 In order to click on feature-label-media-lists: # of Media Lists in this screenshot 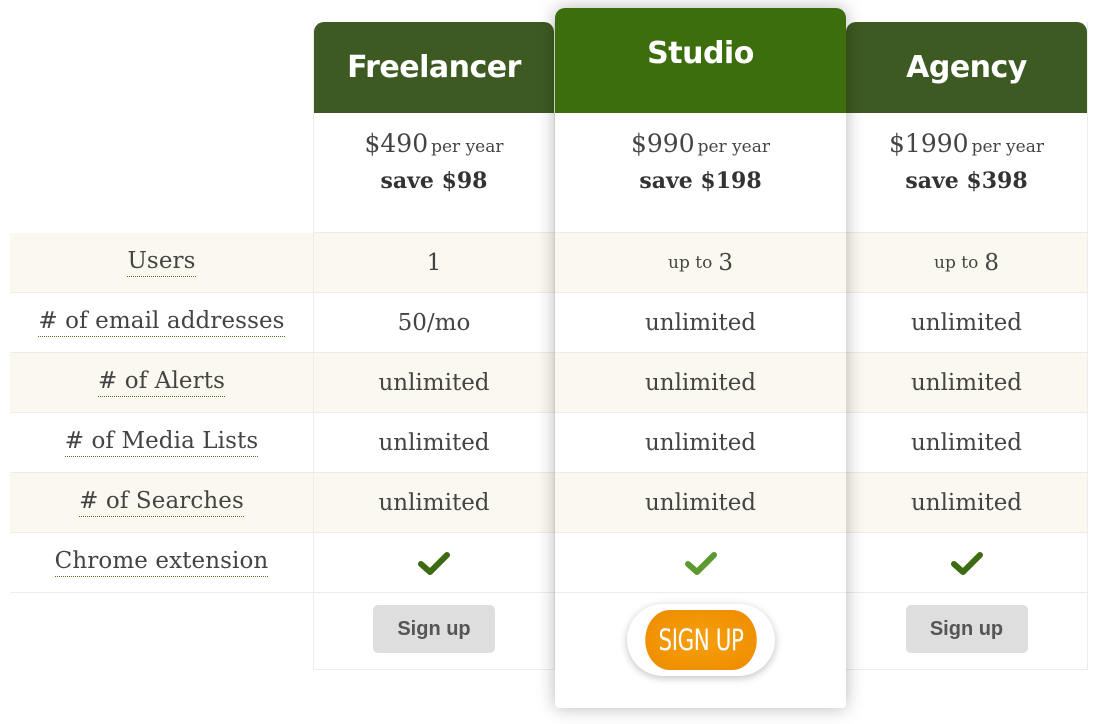, I will do `click(161, 443)`.